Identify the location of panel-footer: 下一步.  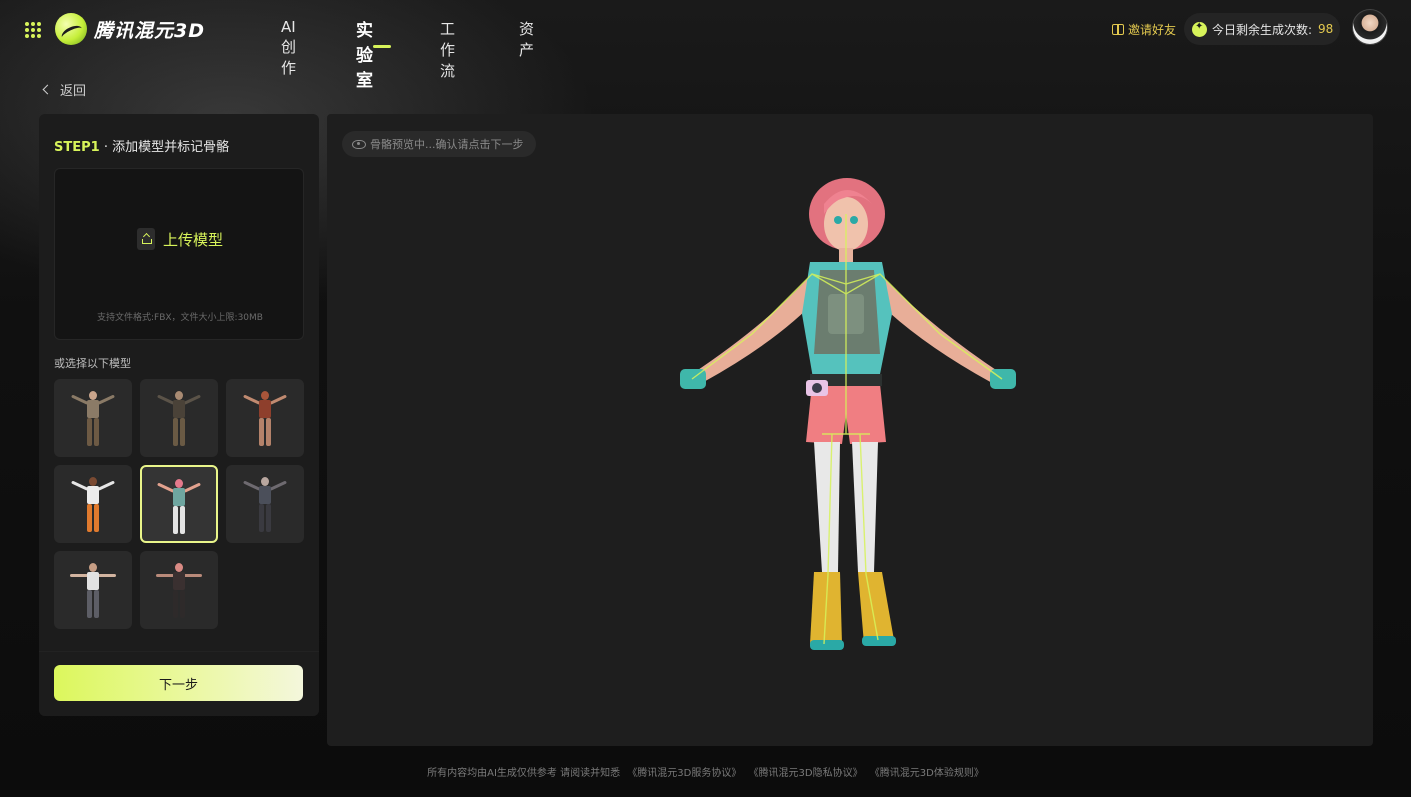
(179, 683).